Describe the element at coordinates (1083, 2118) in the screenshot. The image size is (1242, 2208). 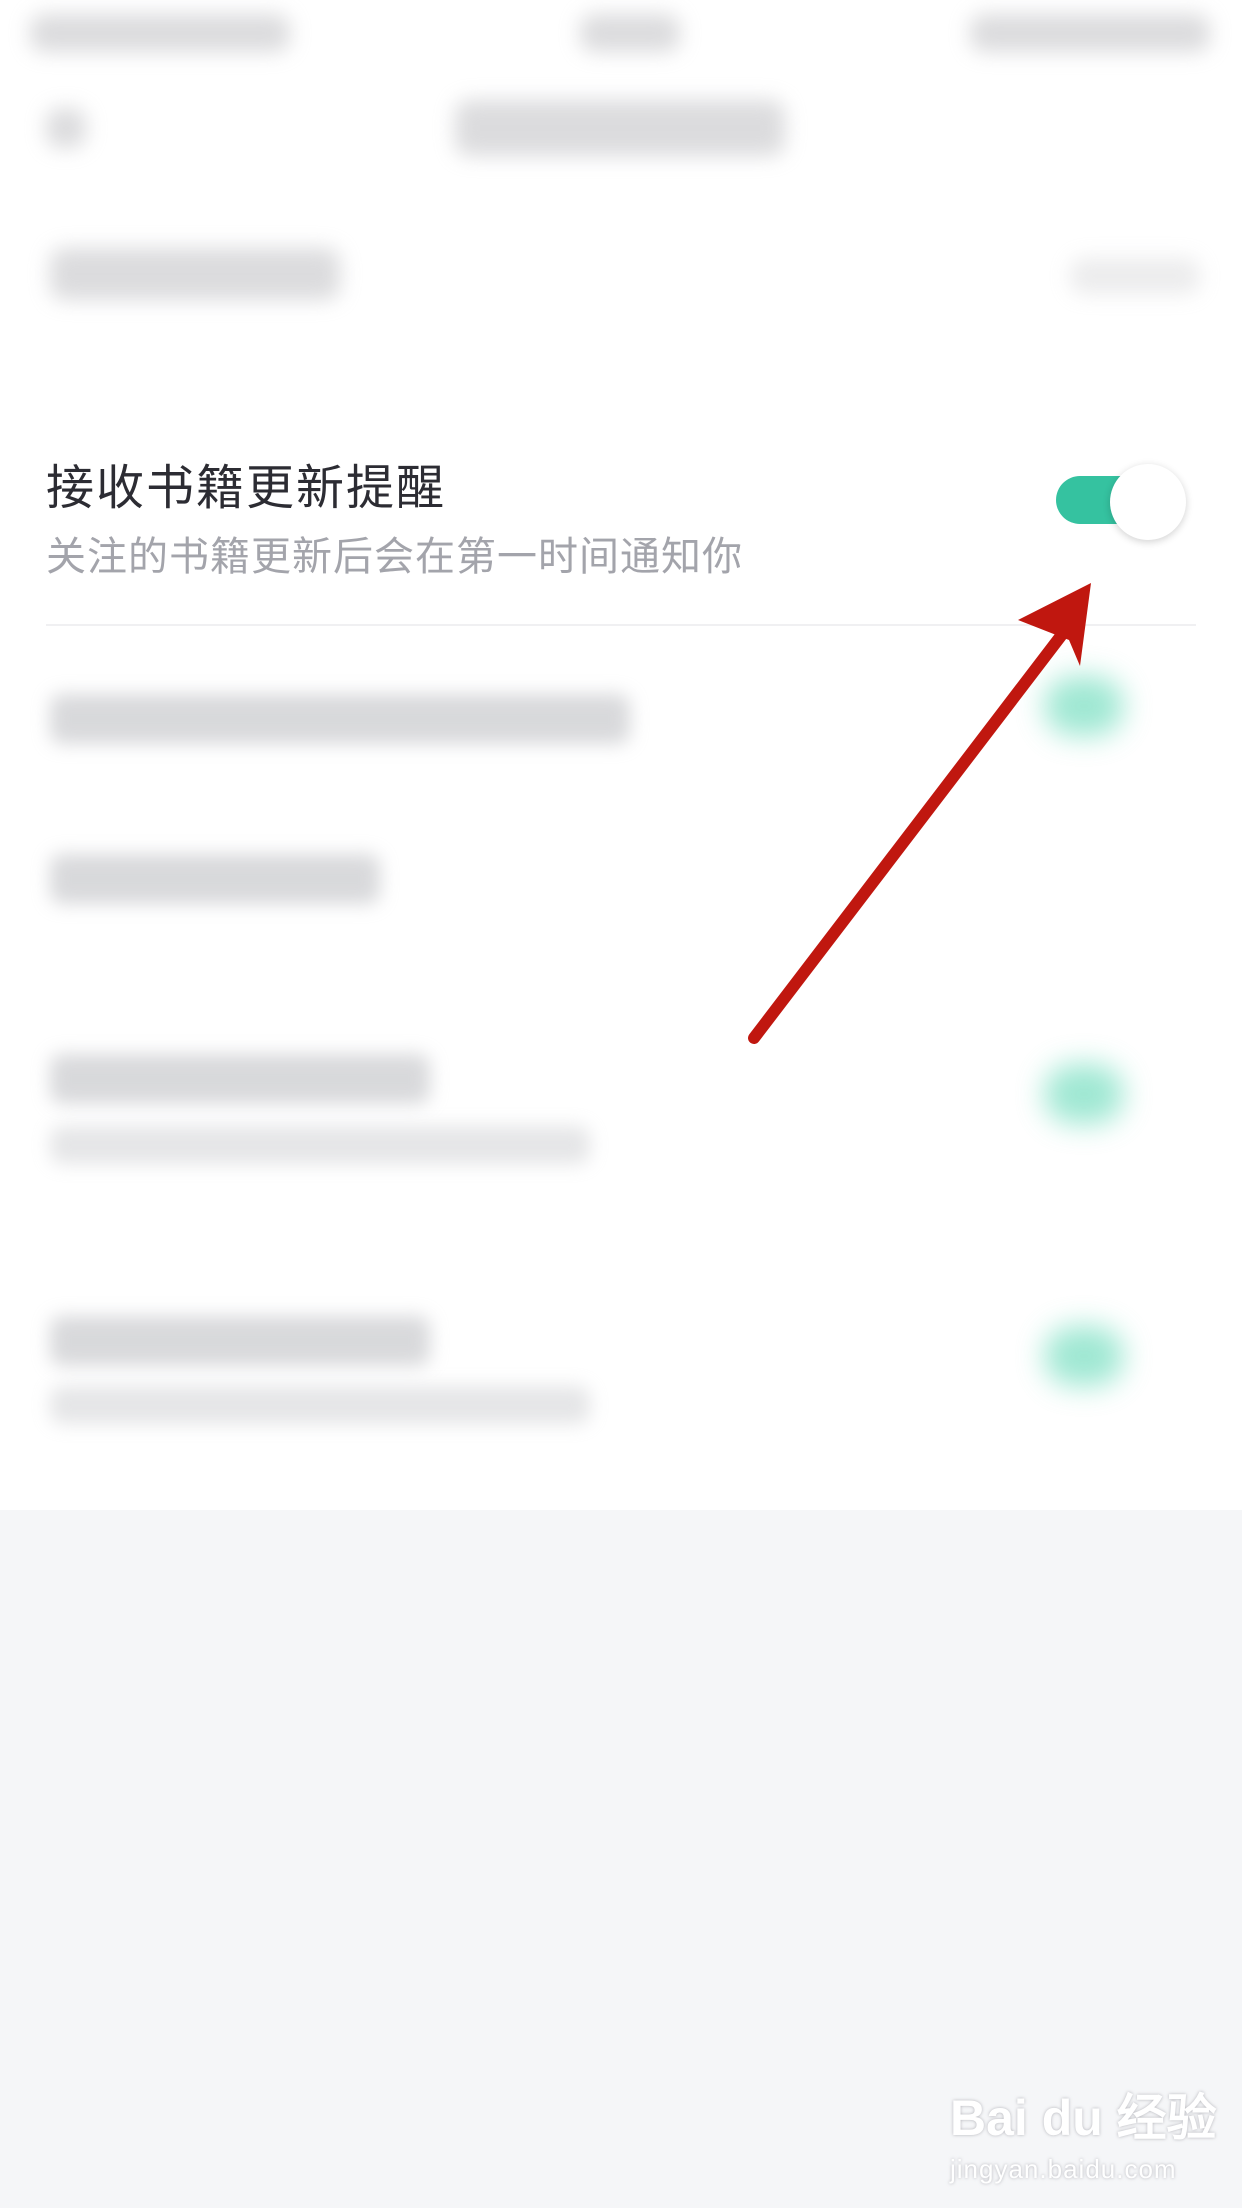
I see `watermark-logo: Bai du 经验` at that location.